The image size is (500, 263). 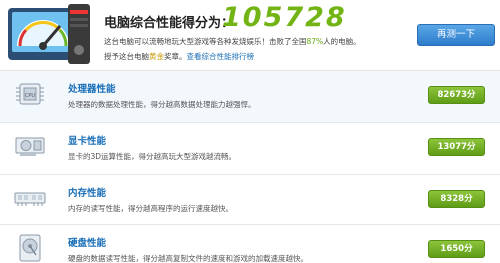 What do you see at coordinates (49, 34) in the screenshot?
I see `speedometer-monitor-icon` at bounding box center [49, 34].